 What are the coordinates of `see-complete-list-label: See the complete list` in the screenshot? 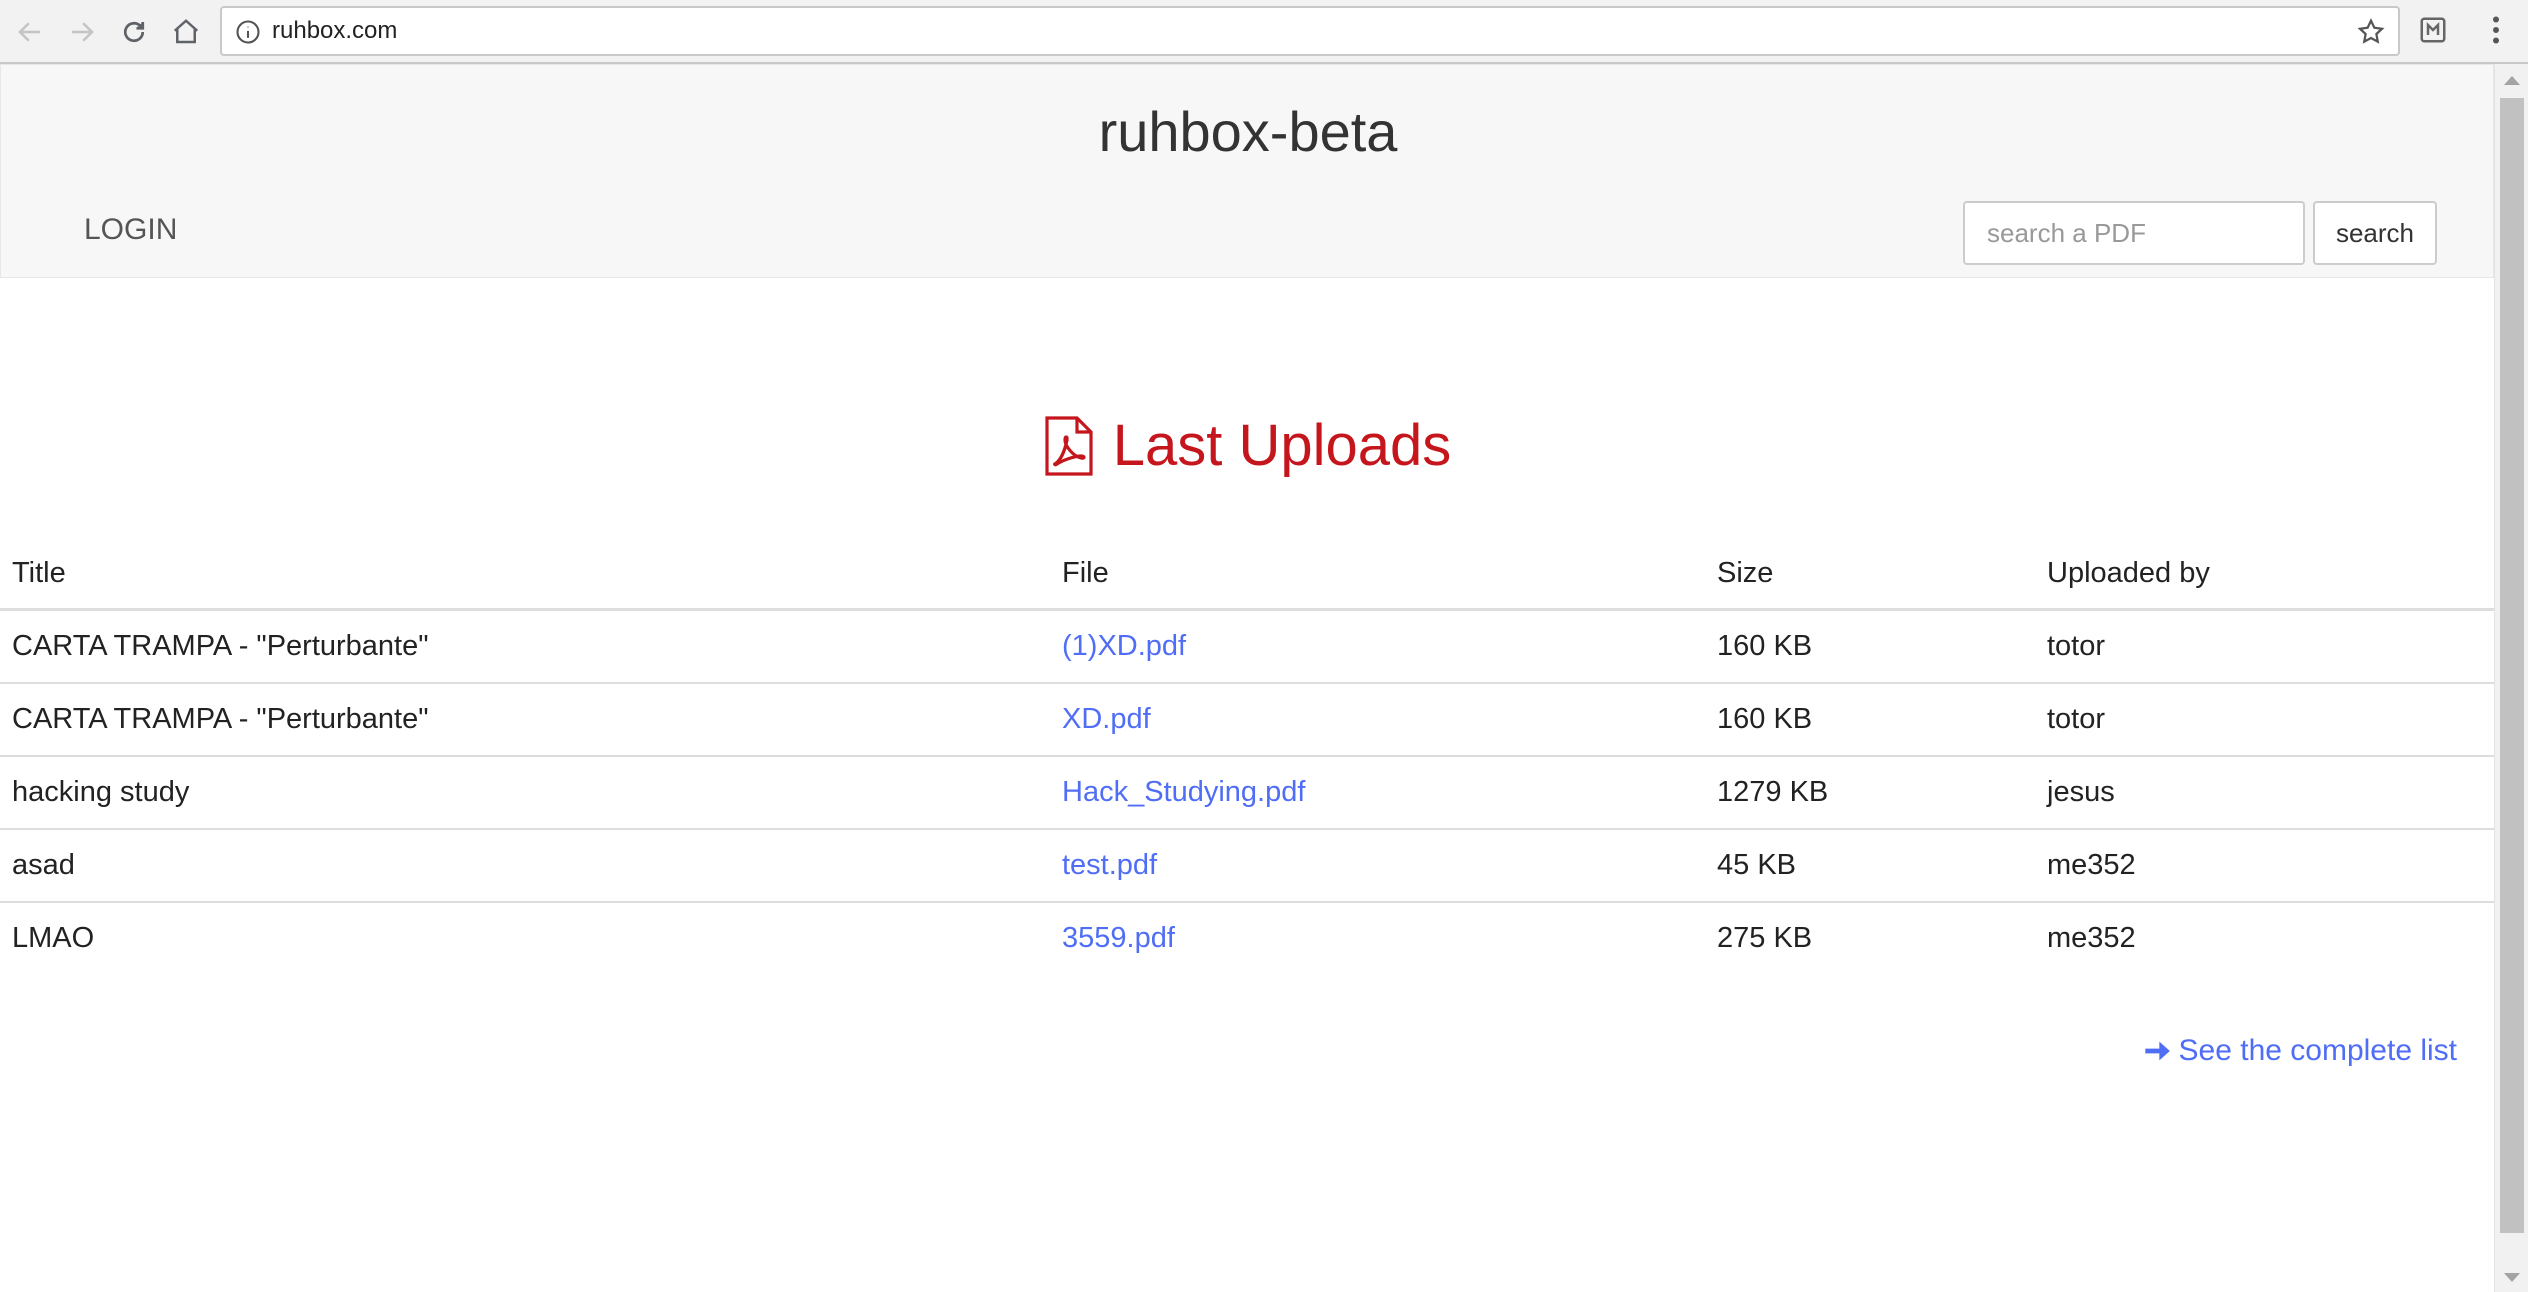 It's located at (2318, 1051).